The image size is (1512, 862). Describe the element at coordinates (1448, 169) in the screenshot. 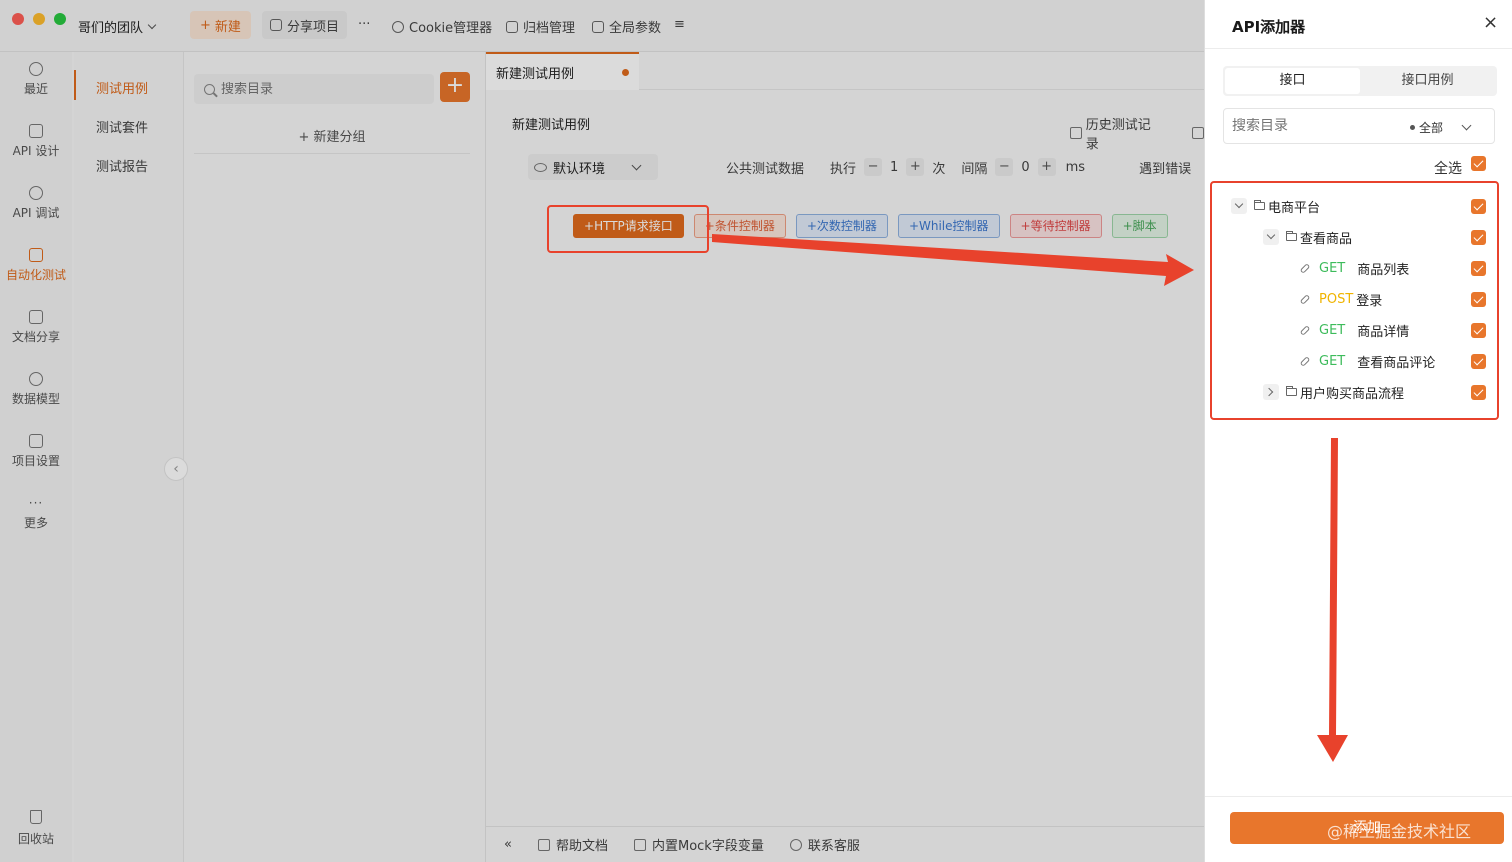

I see `select-all-label: 全选` at that location.